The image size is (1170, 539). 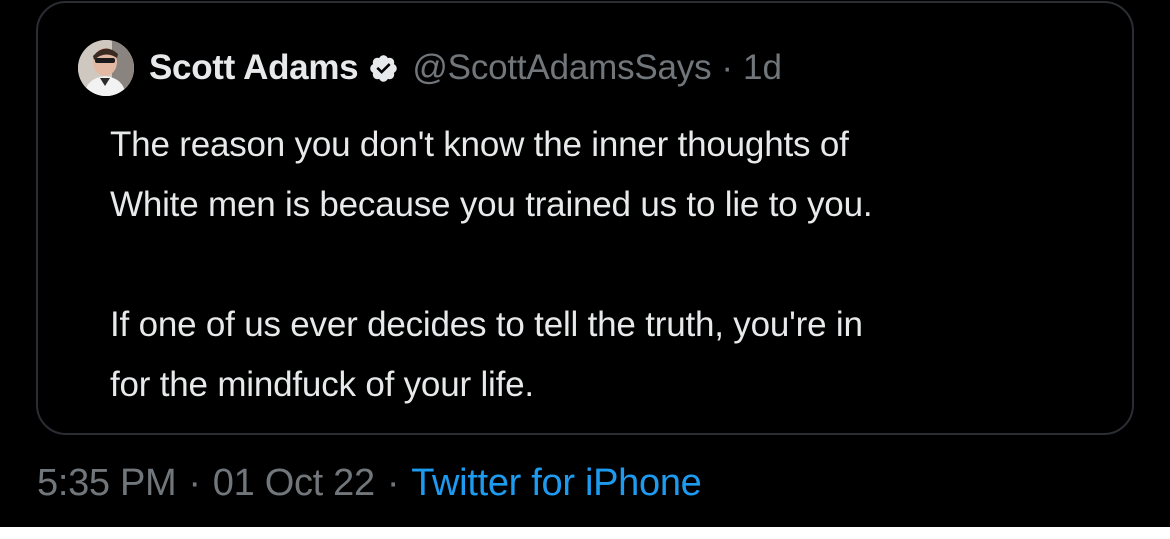 I want to click on author-avatar, so click(x=106, y=68).